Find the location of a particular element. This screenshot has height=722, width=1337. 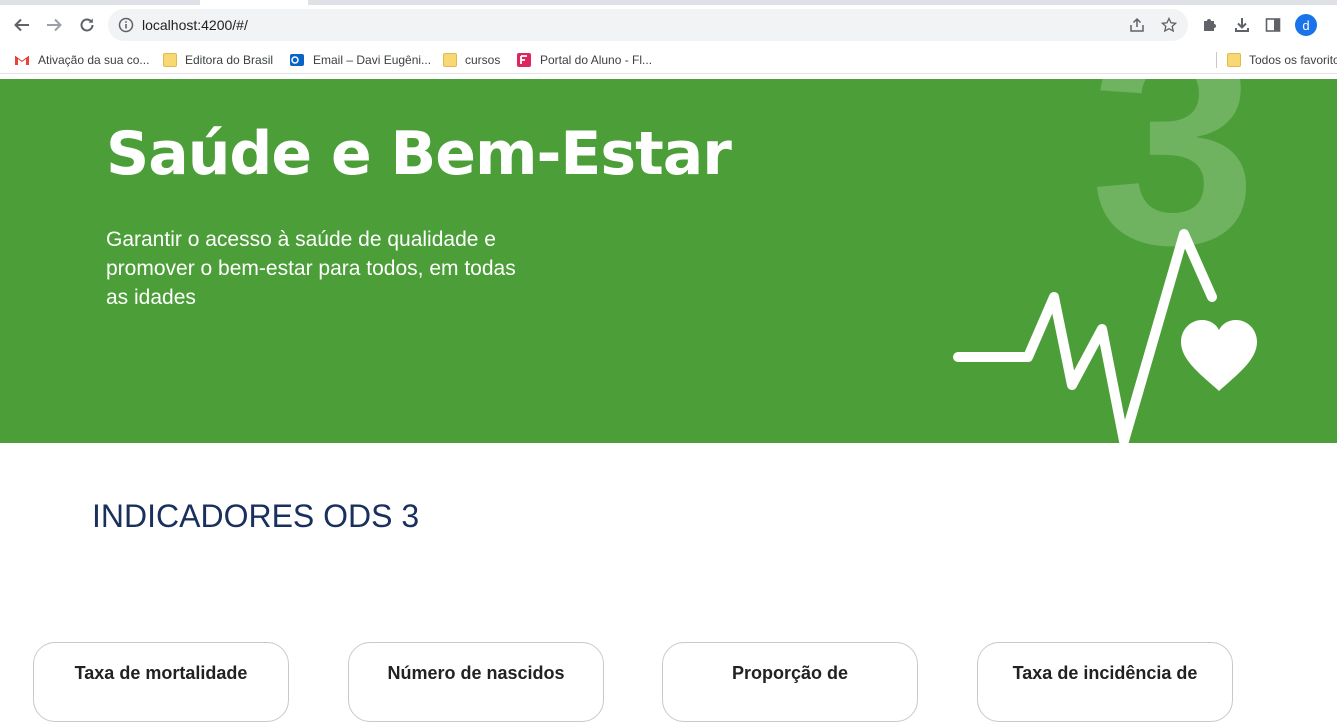

bookmark-star-button is located at coordinates (1169, 25).